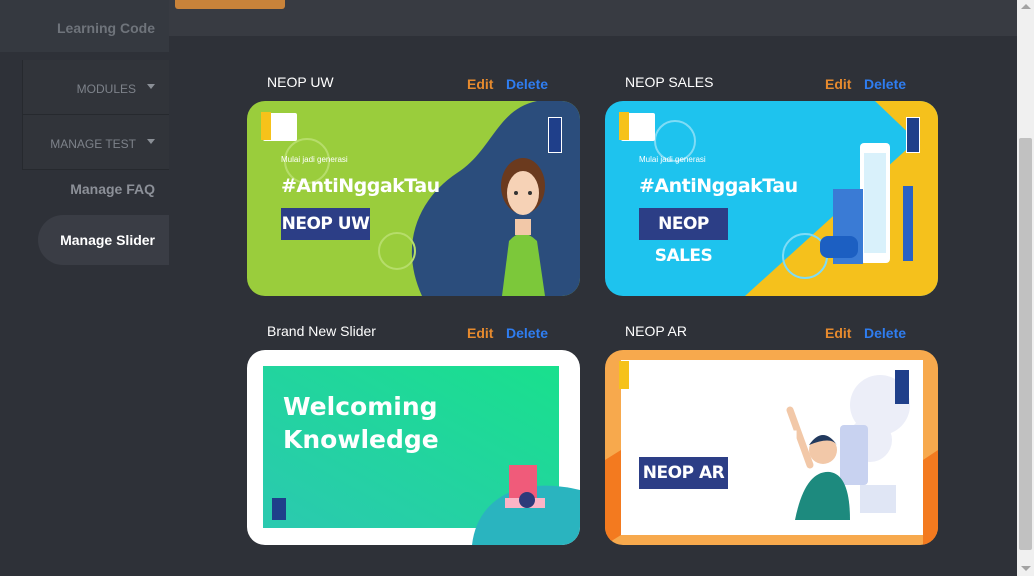  I want to click on sidebar-item-manage-slider: Manage Slider, so click(103, 240).